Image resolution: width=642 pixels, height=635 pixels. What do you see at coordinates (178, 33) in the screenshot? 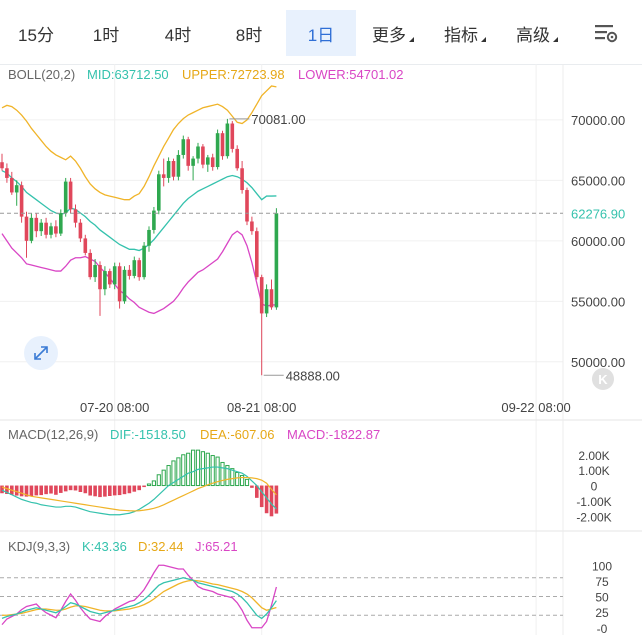
I see `tab-4h: 4时` at bounding box center [178, 33].